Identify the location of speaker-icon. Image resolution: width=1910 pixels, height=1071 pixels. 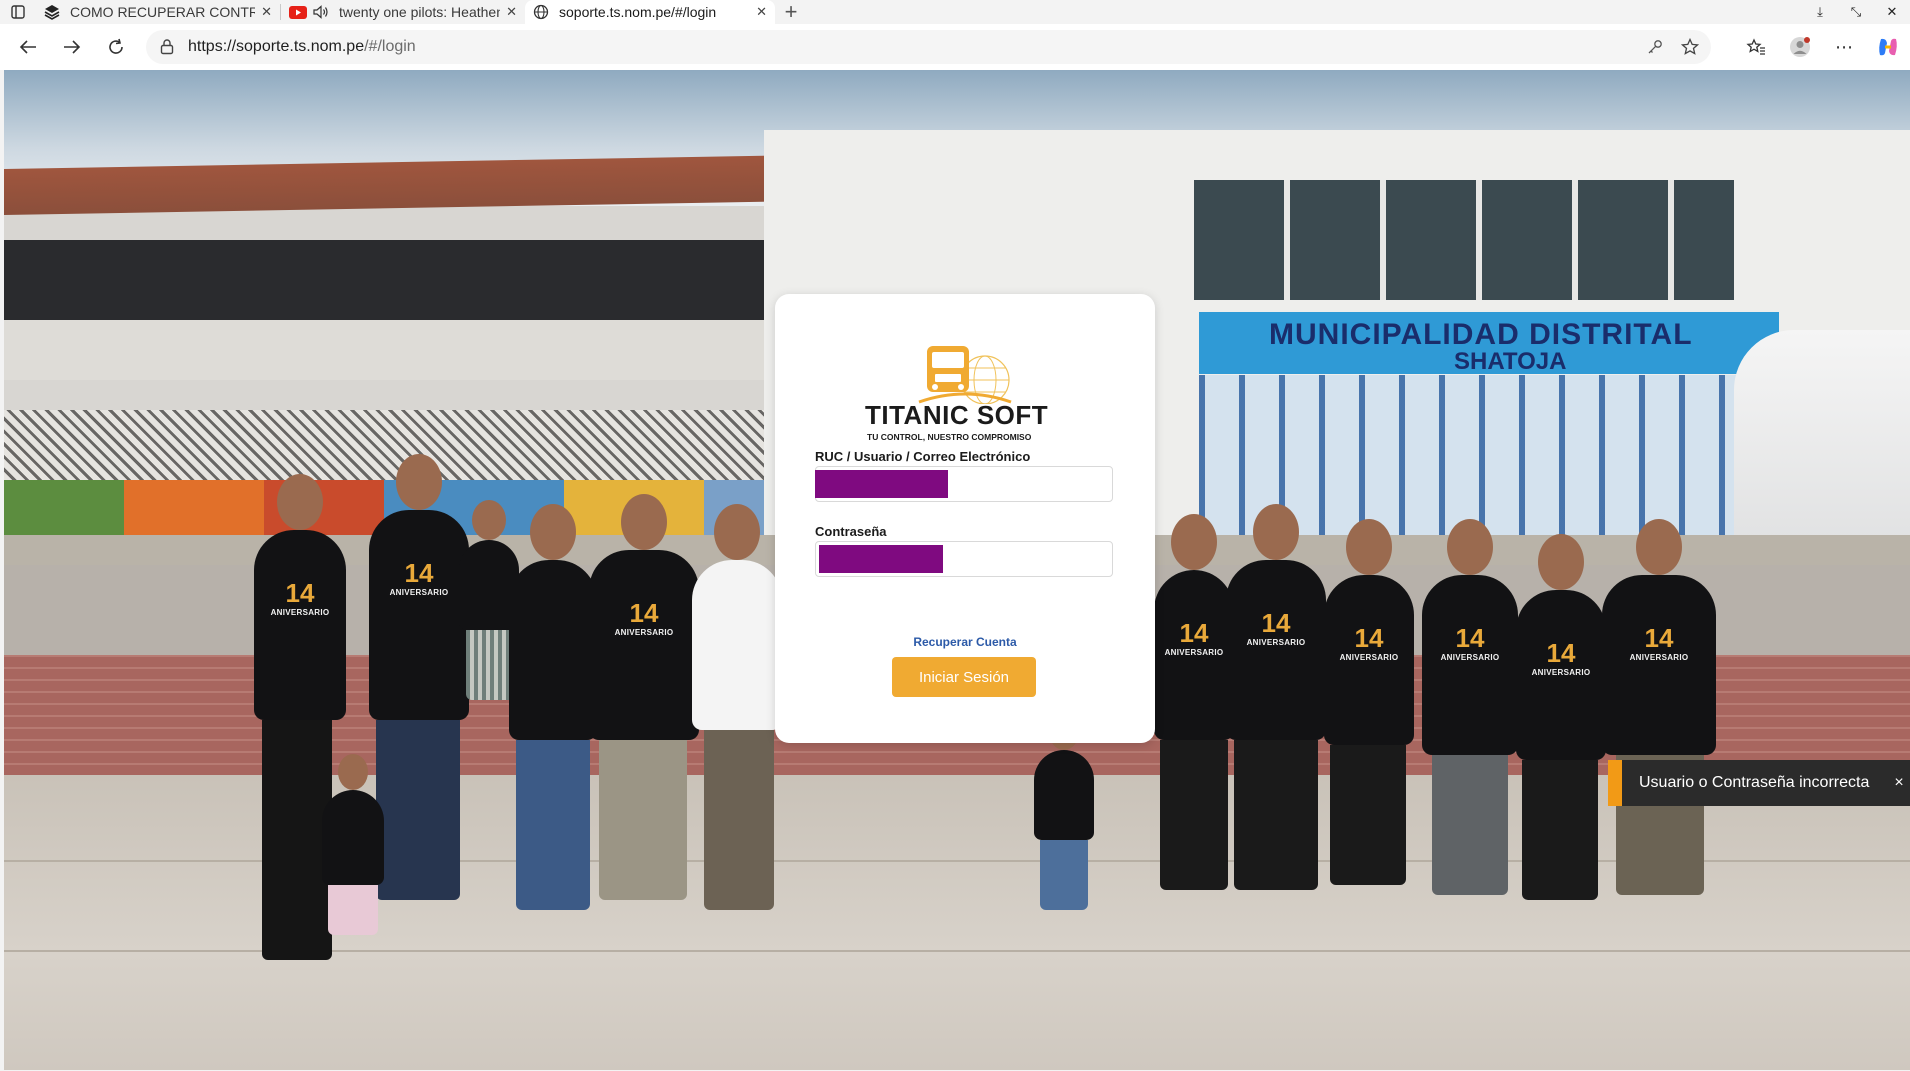
(321, 12).